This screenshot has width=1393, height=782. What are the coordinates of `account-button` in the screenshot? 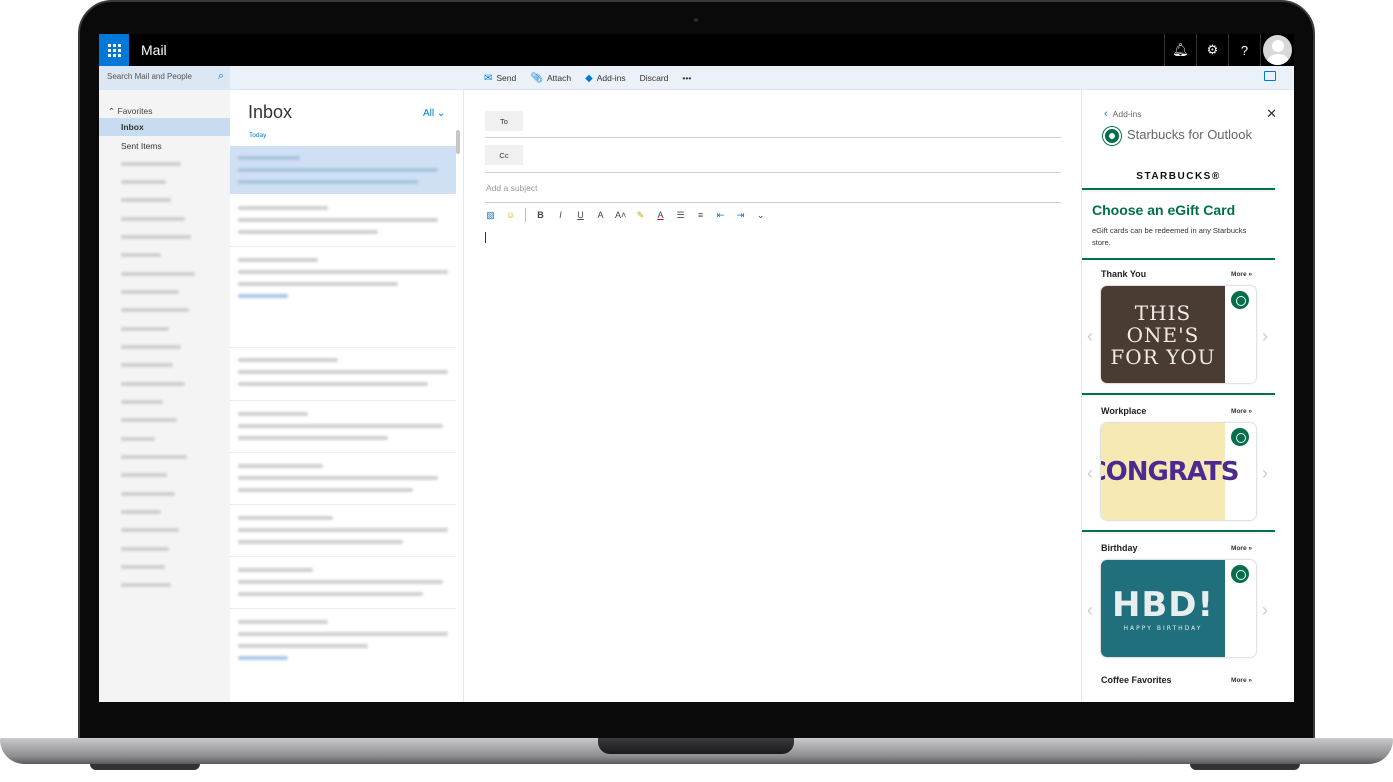 It's located at (1277, 50).